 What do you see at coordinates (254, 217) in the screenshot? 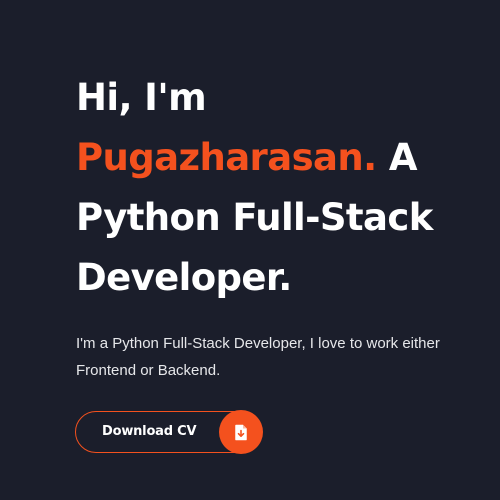
I see `role-text-1: Python Full-Stack` at bounding box center [254, 217].